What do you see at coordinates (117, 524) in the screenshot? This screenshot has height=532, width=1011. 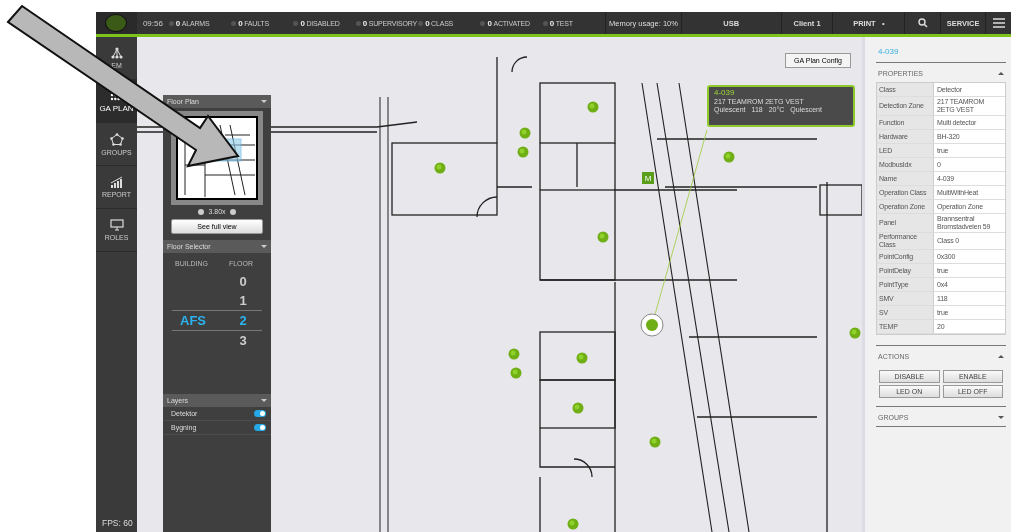 I see `fps-counter: FPS: 60` at bounding box center [117, 524].